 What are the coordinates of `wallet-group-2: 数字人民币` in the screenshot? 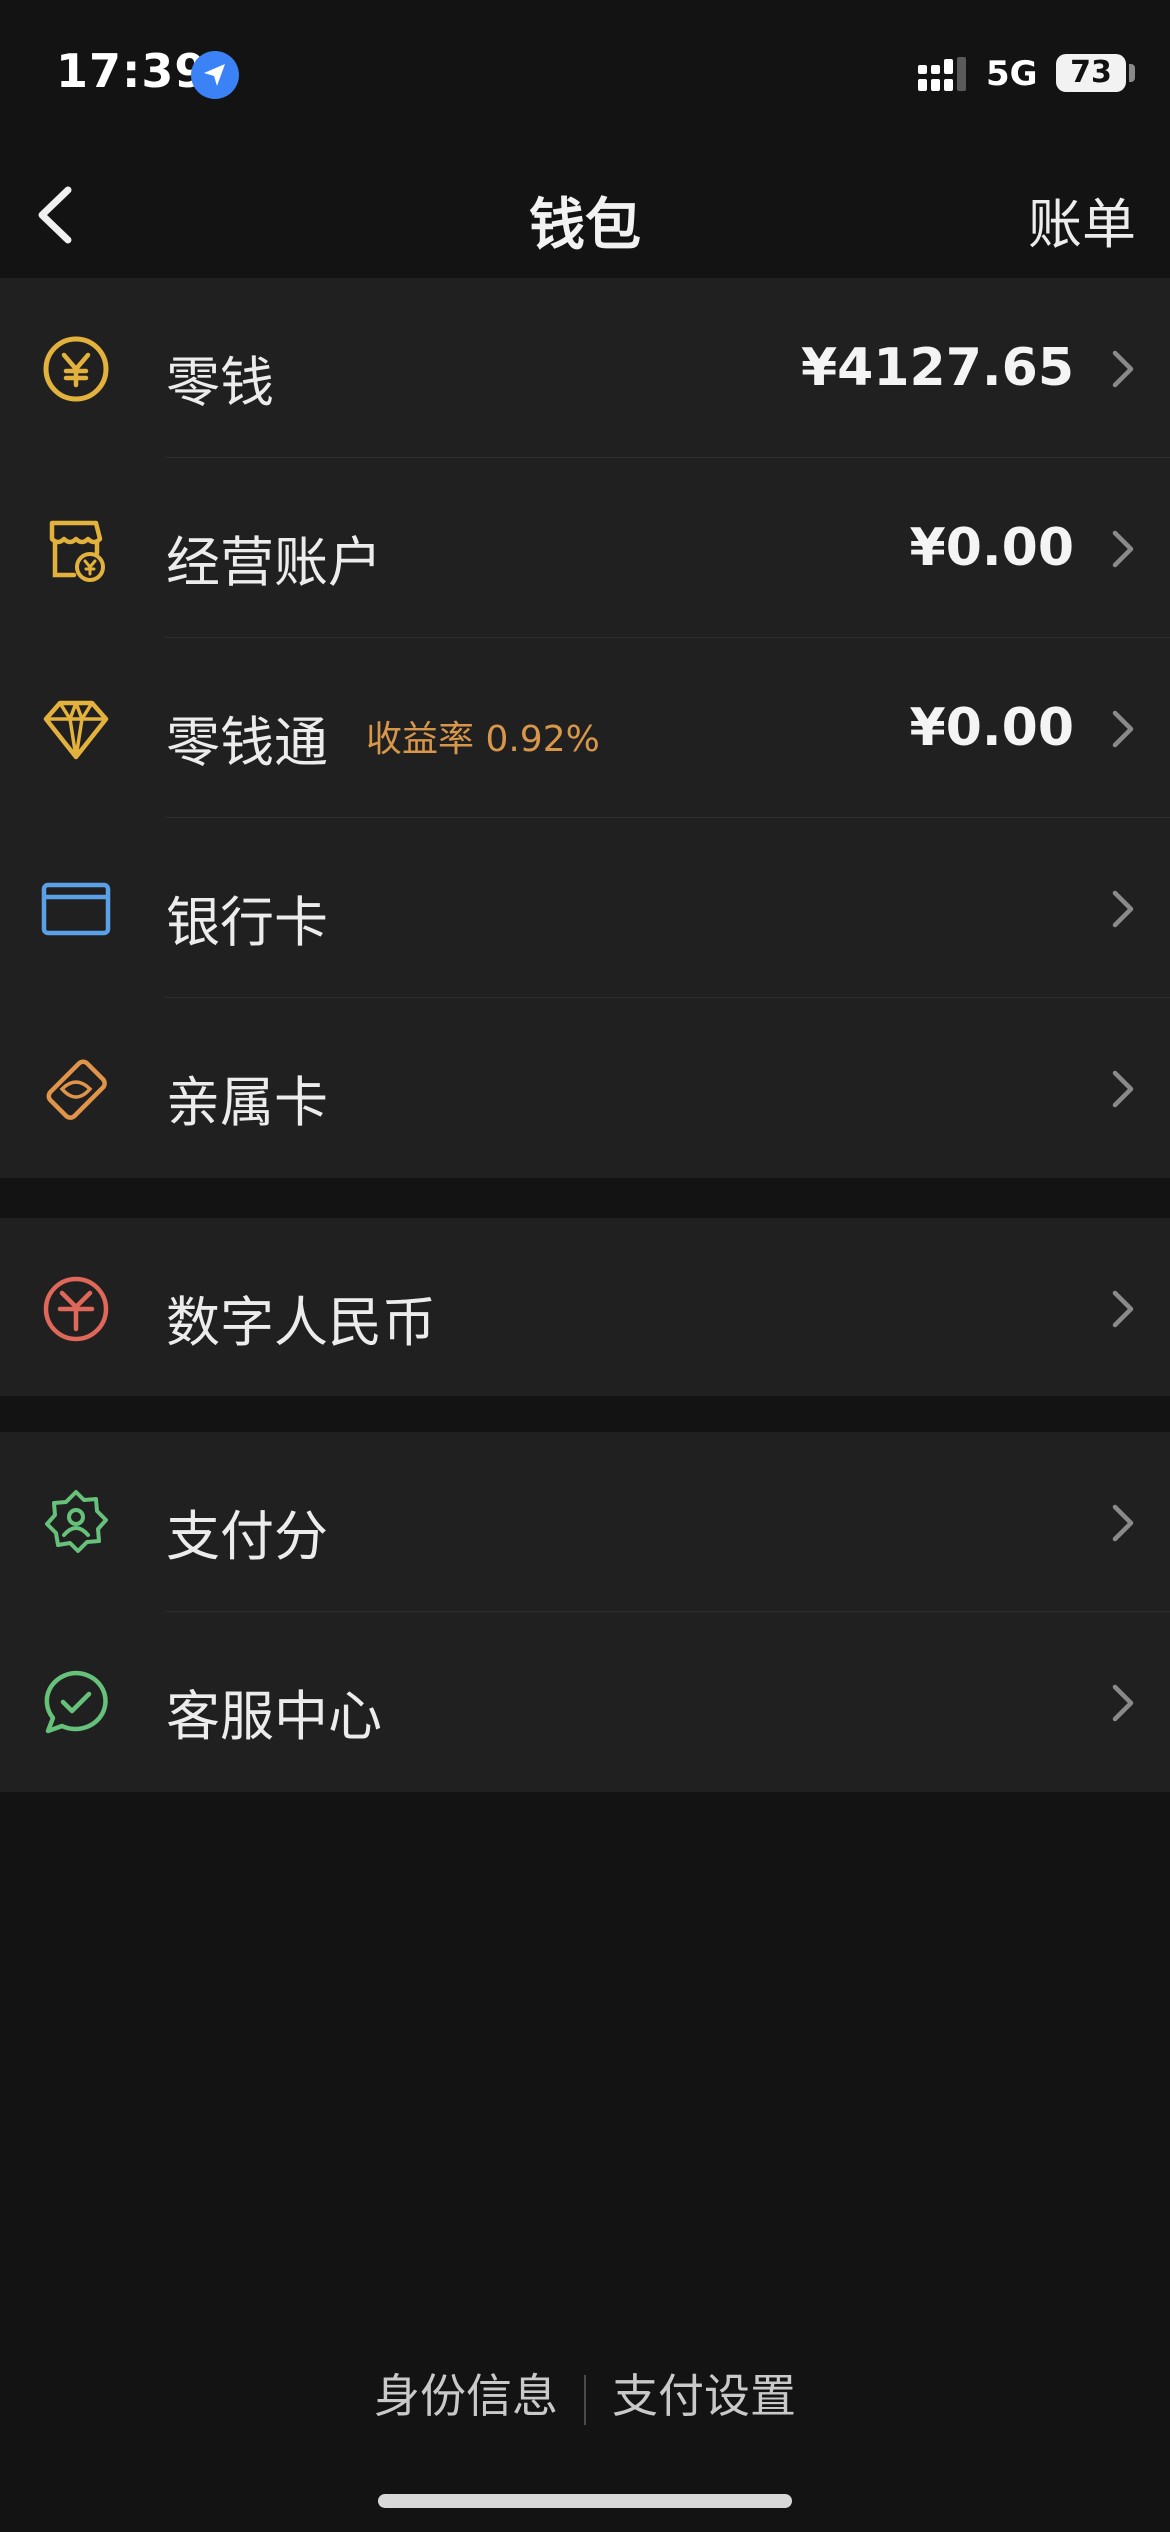 It's located at (585, 1307).